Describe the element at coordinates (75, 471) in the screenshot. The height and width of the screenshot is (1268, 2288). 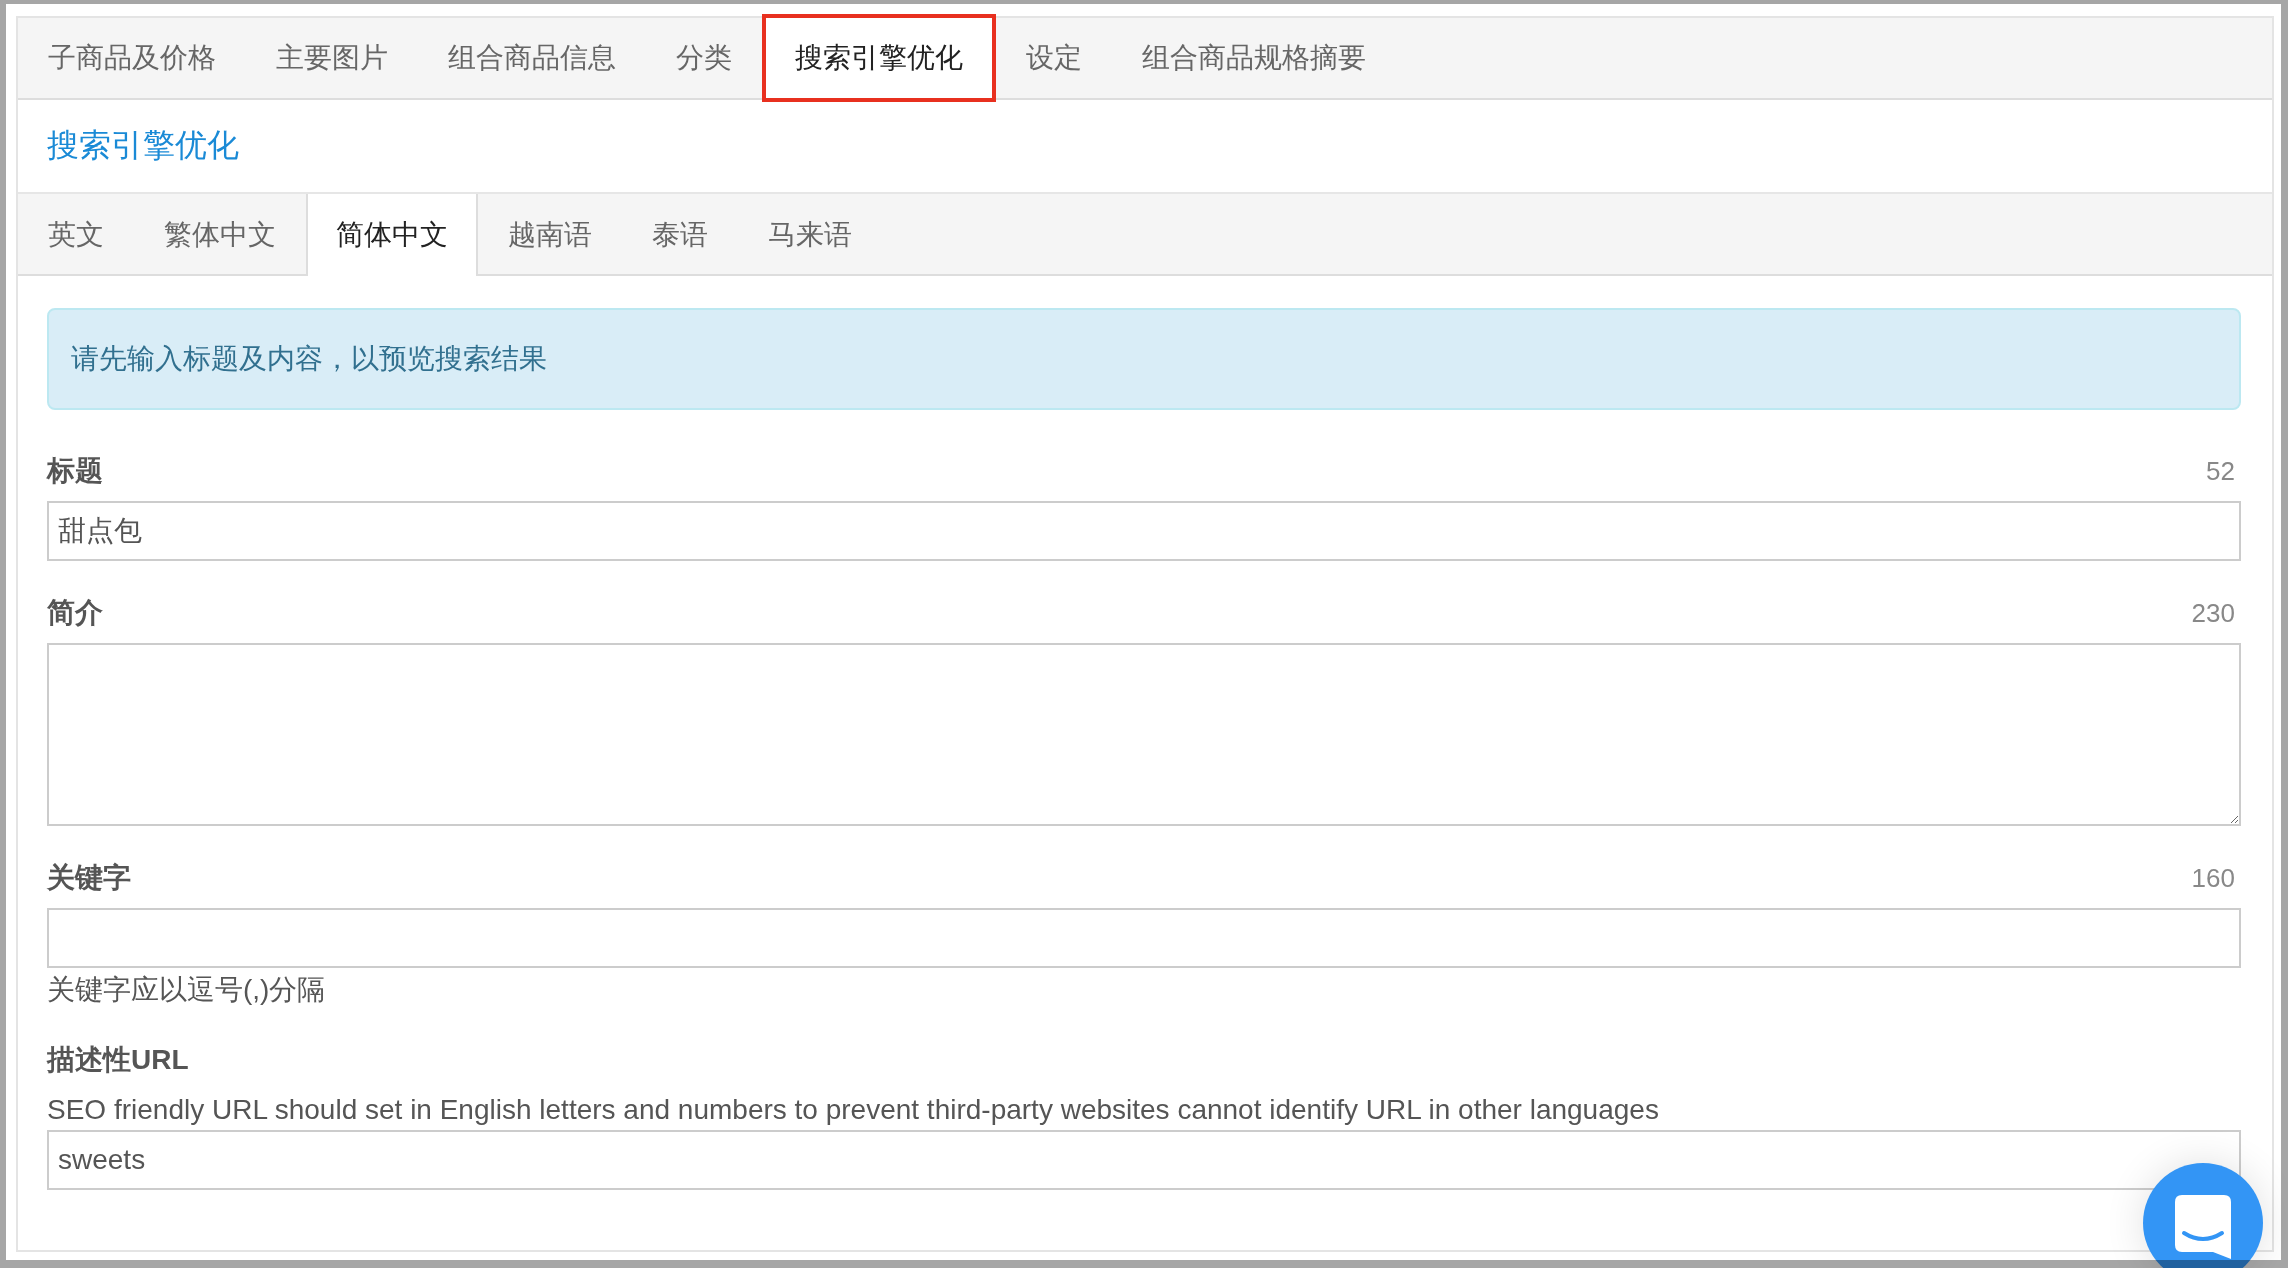
I see `field-label: 标题` at that location.